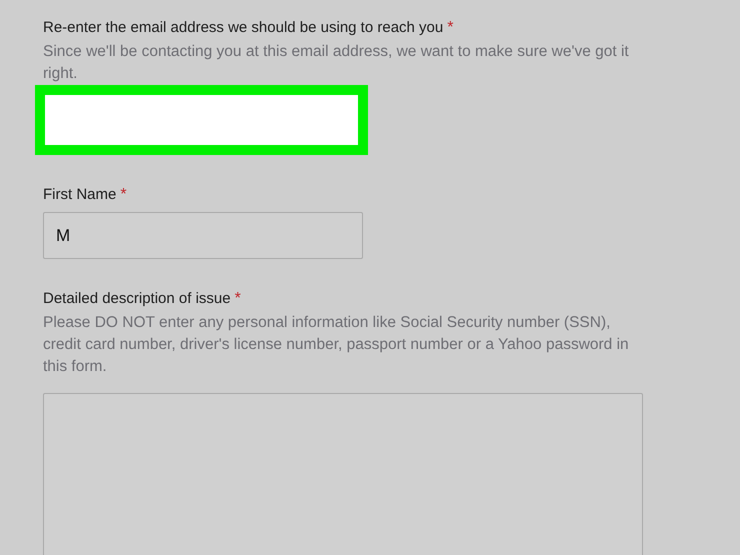 The image size is (740, 555). Describe the element at coordinates (137, 298) in the screenshot. I see `field-label: Detailed description of issue` at that location.